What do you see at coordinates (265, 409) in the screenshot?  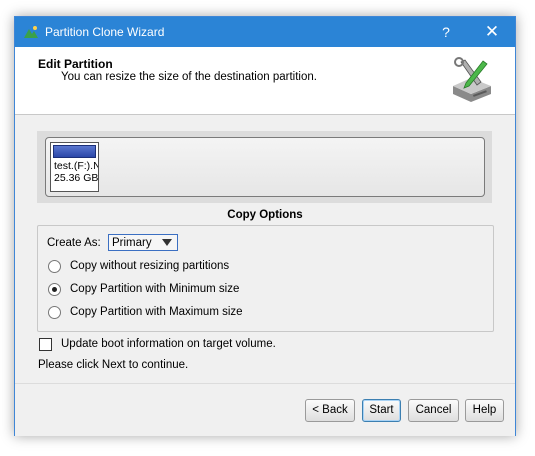 I see `button-bar: < Back Start Cancel Help` at bounding box center [265, 409].